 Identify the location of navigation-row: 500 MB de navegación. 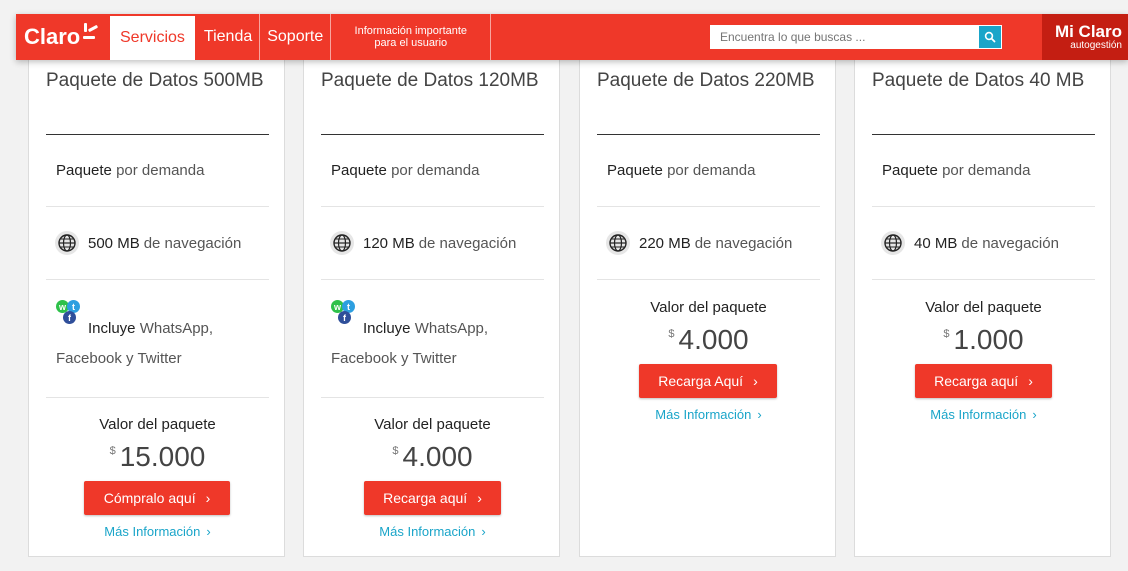
(147, 243).